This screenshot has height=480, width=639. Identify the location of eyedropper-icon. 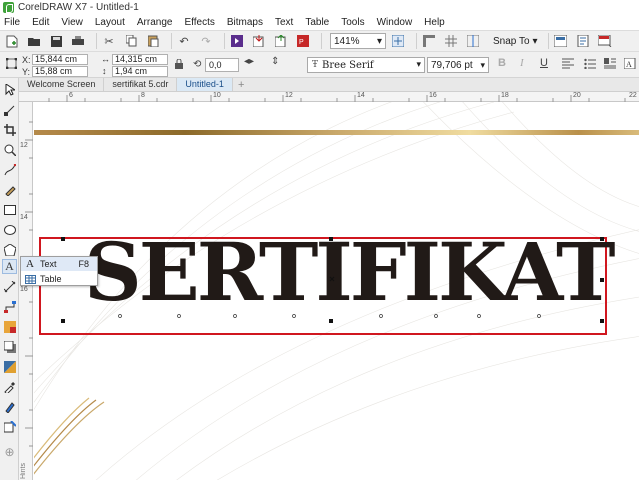
(9, 386).